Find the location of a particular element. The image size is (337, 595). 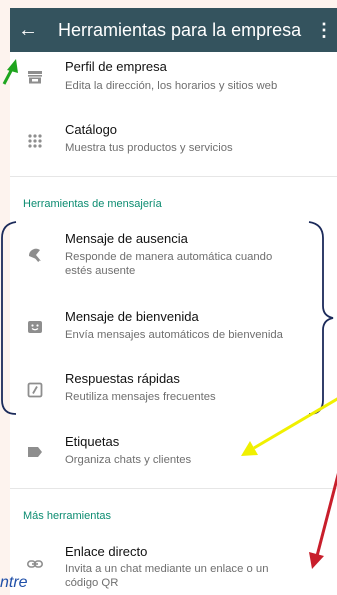

catalog-subtitle: Muestra tus productos y servicios is located at coordinates (149, 148).